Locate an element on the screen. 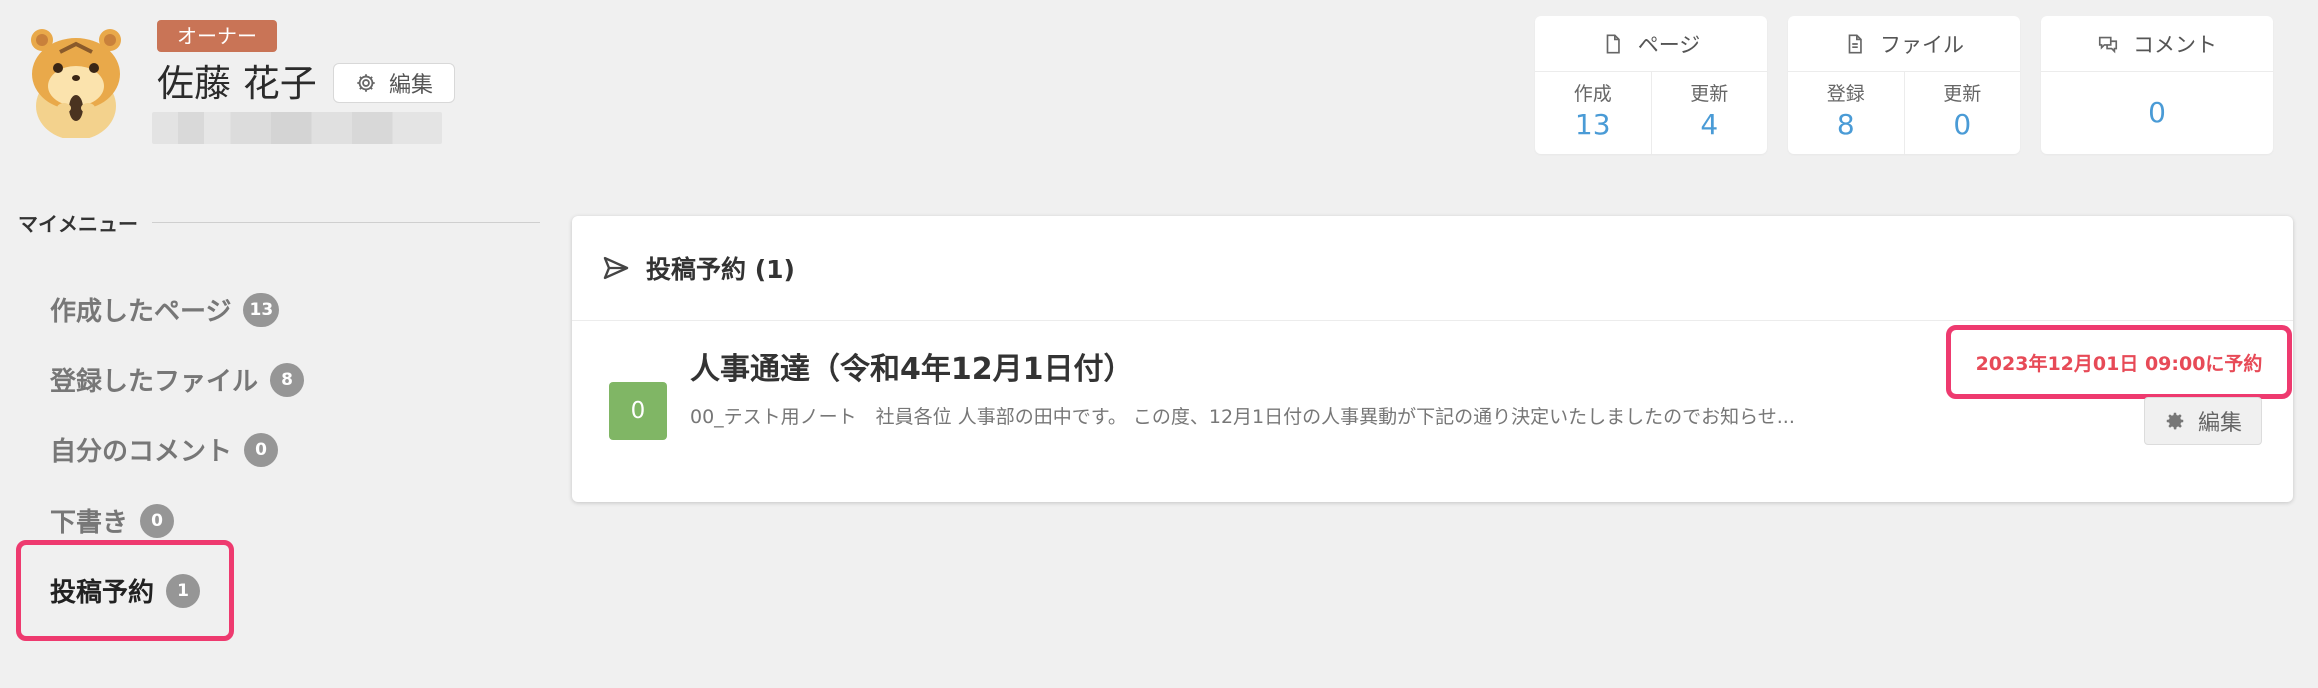 The image size is (2318, 688). stat-card-comments-header: コメント is located at coordinates (2157, 44).